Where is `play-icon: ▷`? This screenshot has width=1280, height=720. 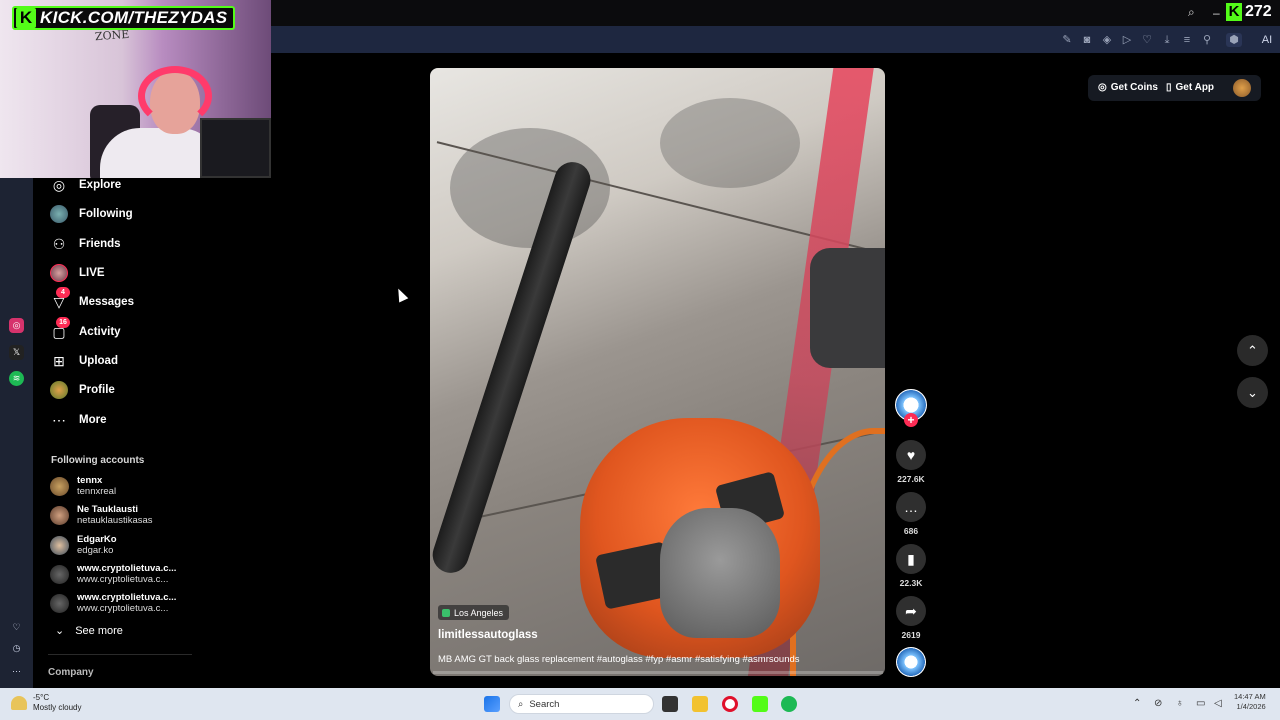
play-icon: ▷ is located at coordinates (1127, 40).